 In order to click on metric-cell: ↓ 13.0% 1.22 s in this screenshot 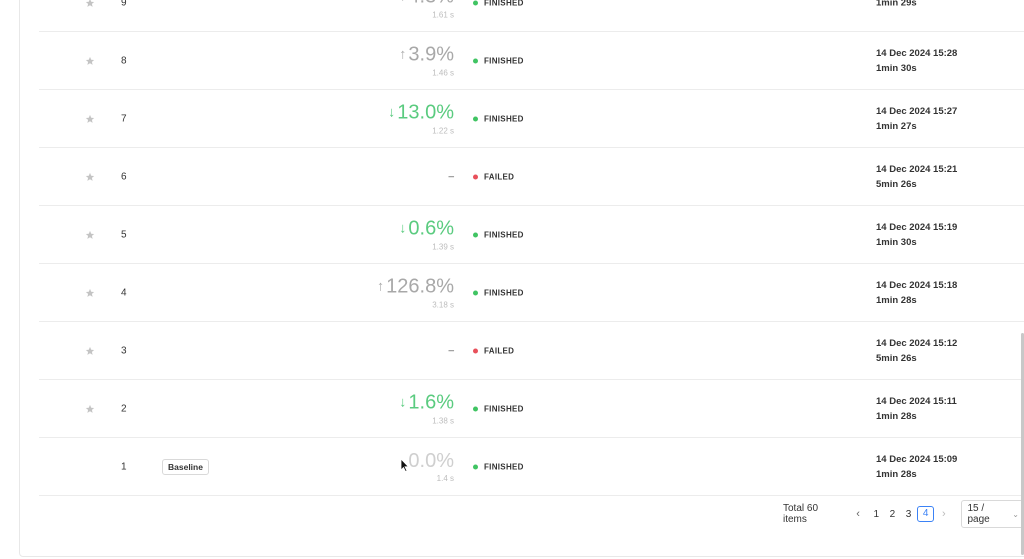, I will do `click(421, 118)`.